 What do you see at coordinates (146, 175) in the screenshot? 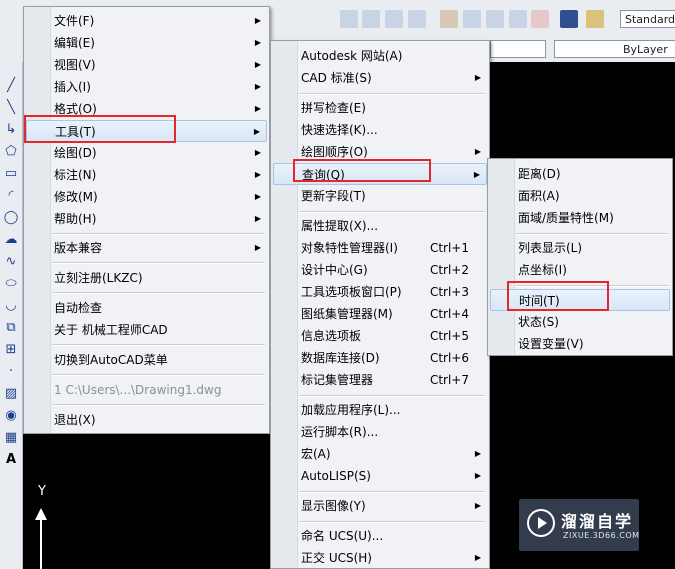
I see `menu-item-dimension: 标注(N) ▶` at bounding box center [146, 175].